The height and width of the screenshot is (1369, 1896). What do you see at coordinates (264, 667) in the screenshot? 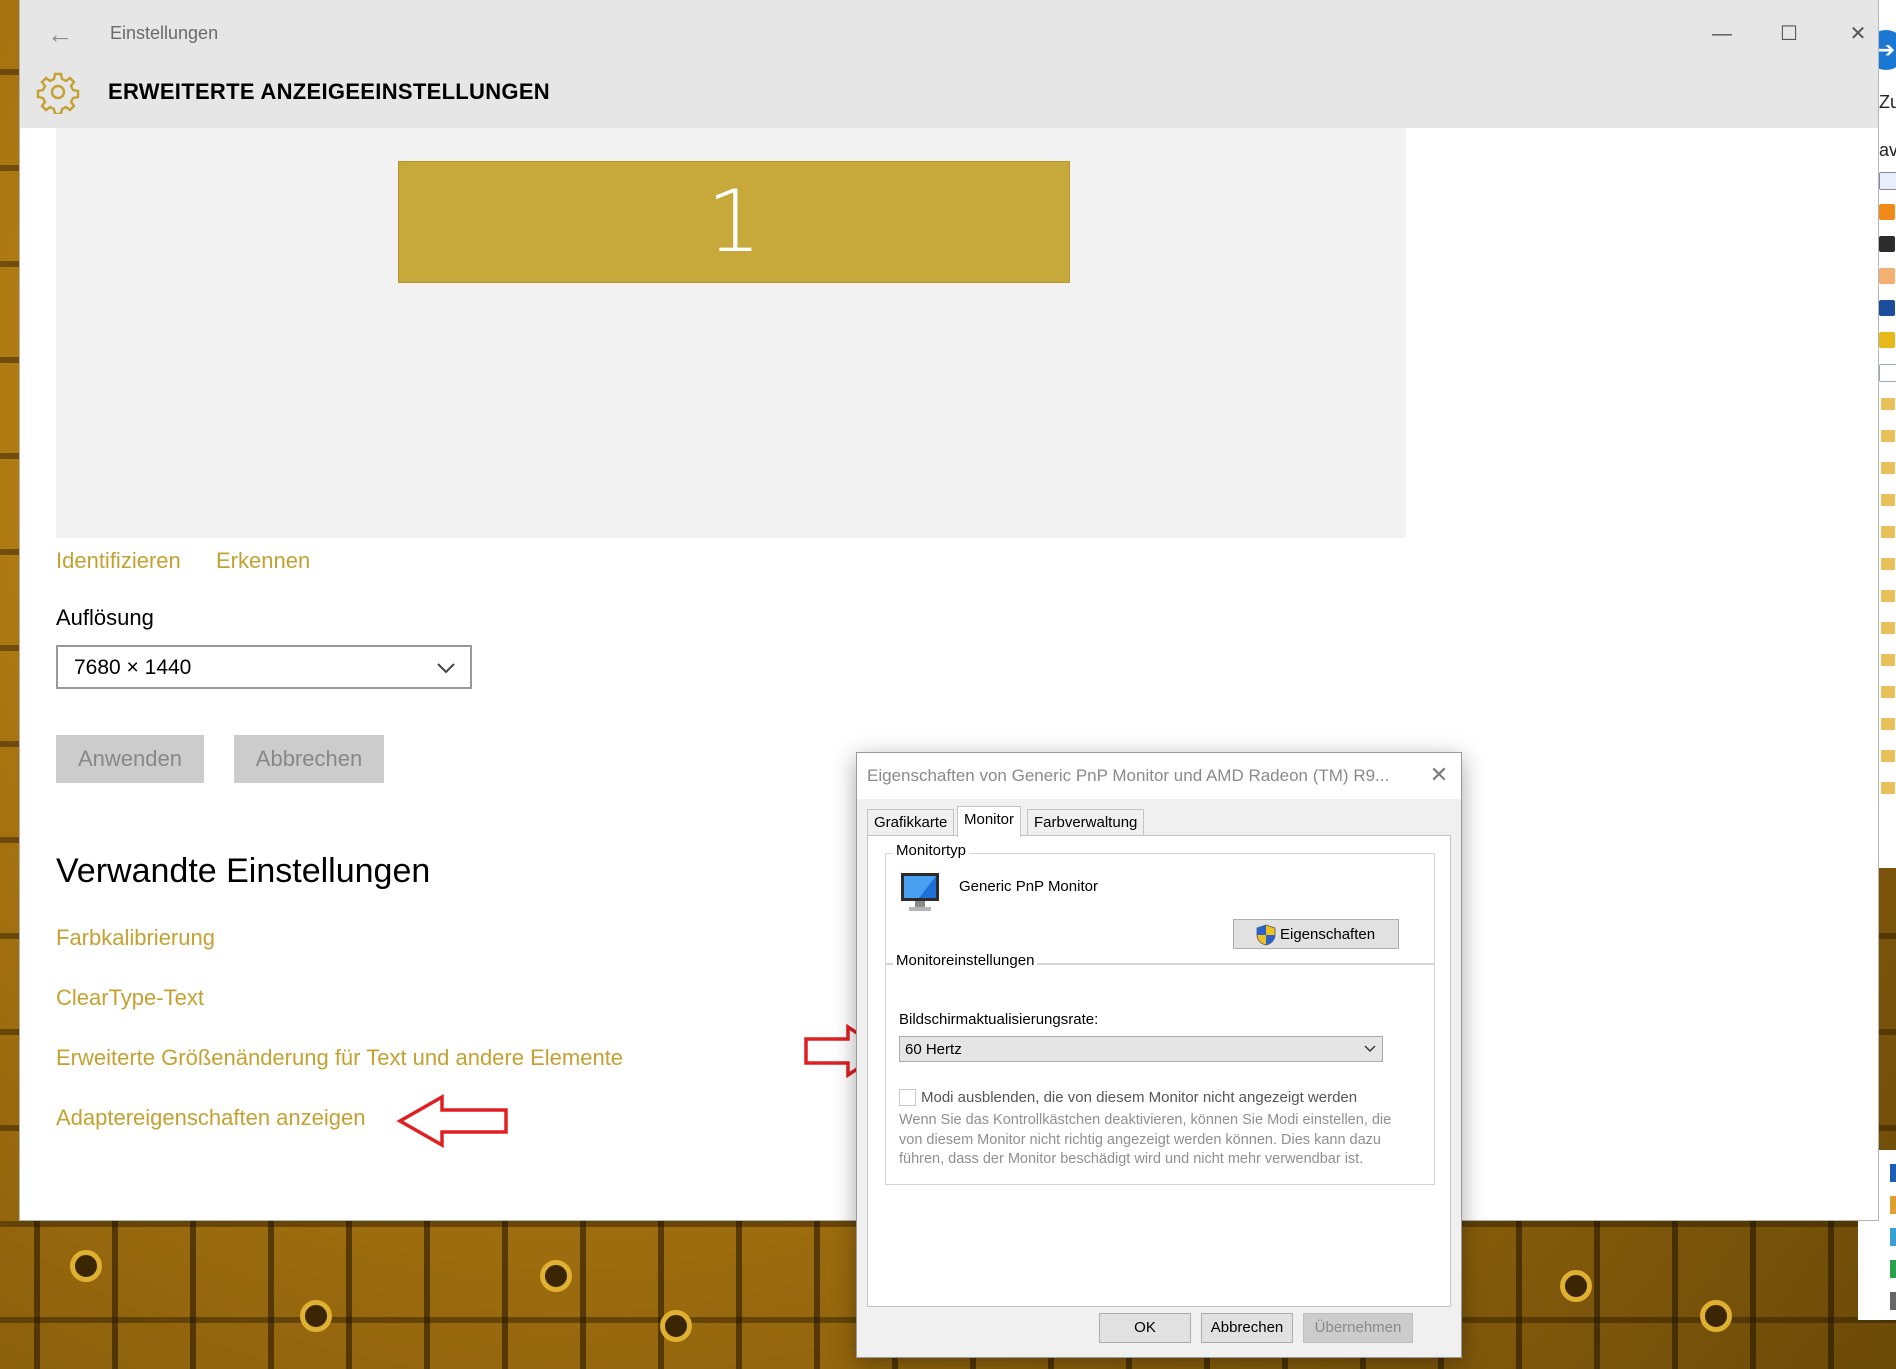
I see `resolution-dropdown: 7680 × 1440` at bounding box center [264, 667].